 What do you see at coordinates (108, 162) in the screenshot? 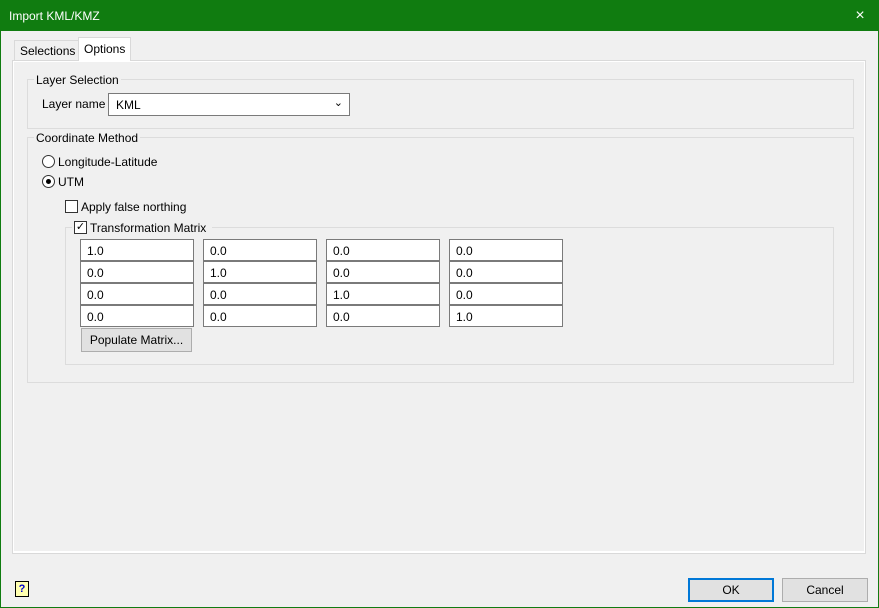
I see `longitude-latitude-label: Longitude-Latitude` at bounding box center [108, 162].